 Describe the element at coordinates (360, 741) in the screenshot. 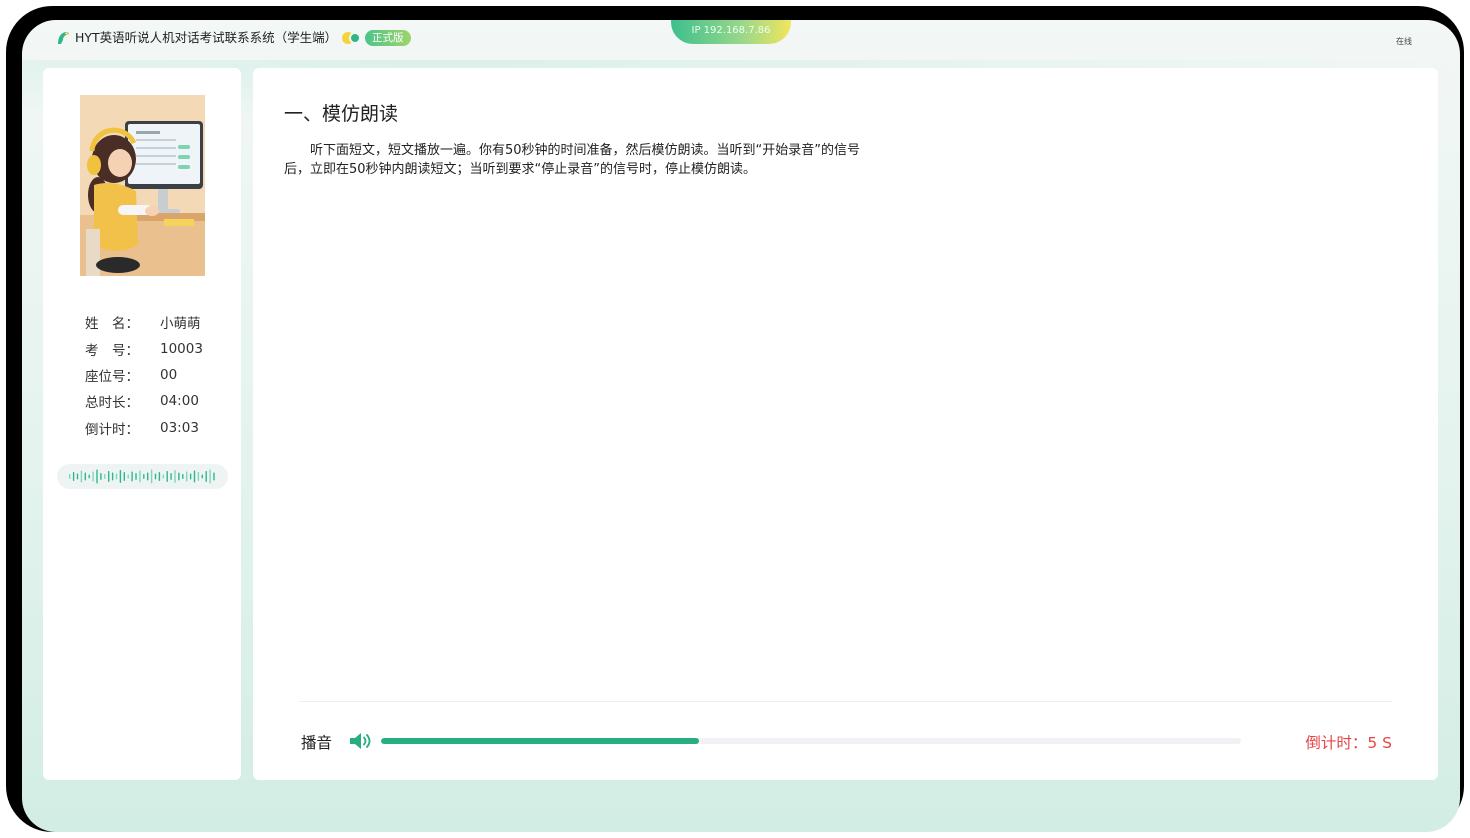

I see `speaker-icon` at that location.